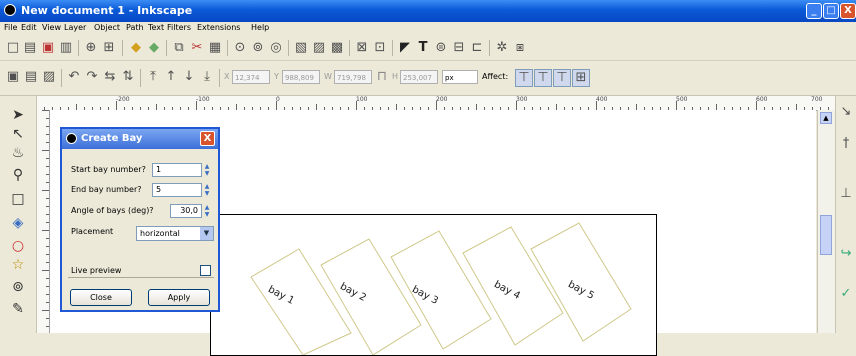  Describe the element at coordinates (128, 77) in the screenshot. I see `flip-vertical-icon: ⇅` at that location.